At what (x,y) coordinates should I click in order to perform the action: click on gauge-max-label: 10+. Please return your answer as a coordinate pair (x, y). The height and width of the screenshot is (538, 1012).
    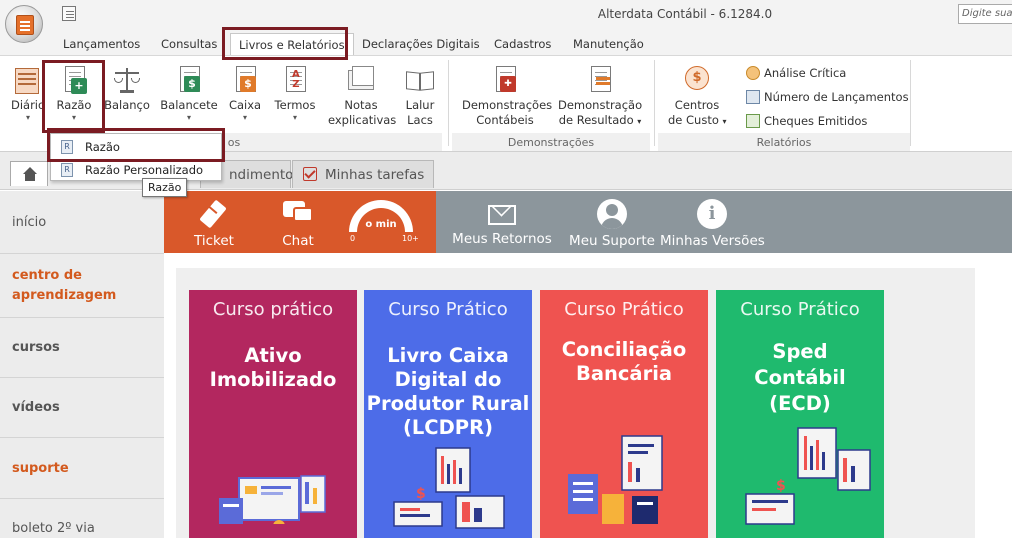
    Looking at the image, I should click on (410, 238).